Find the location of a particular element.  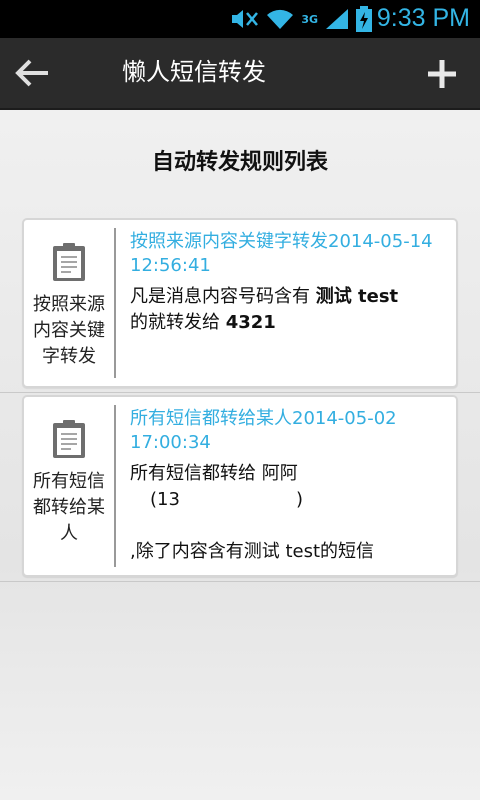

back-button is located at coordinates (32, 73).